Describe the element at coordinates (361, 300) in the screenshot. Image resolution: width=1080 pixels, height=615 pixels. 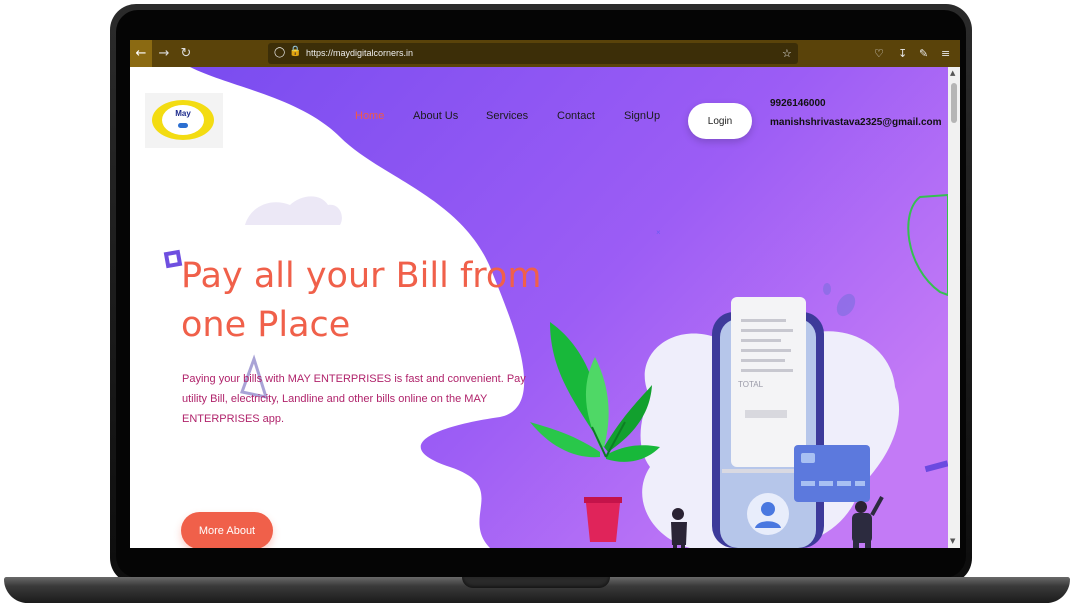
I see `hero-title: Pay all your Bill from one Place` at that location.